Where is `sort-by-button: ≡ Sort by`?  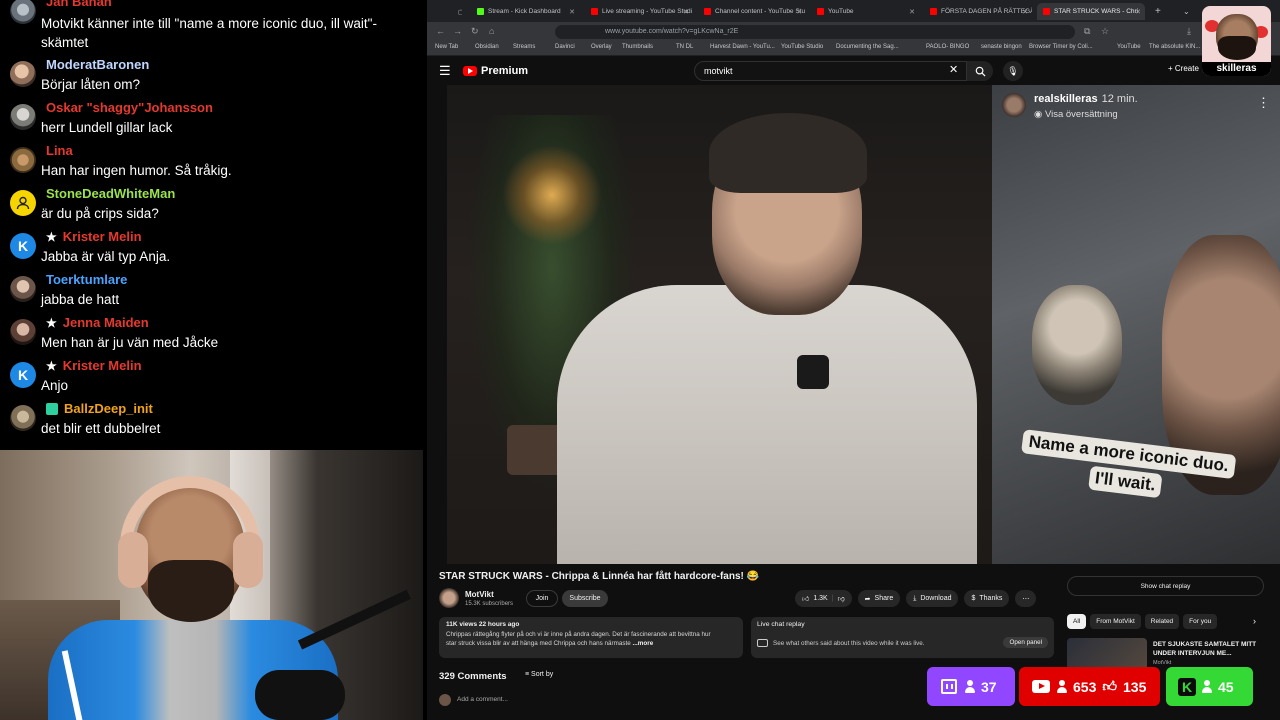
sort-by-button: ≡ Sort by is located at coordinates (539, 674).